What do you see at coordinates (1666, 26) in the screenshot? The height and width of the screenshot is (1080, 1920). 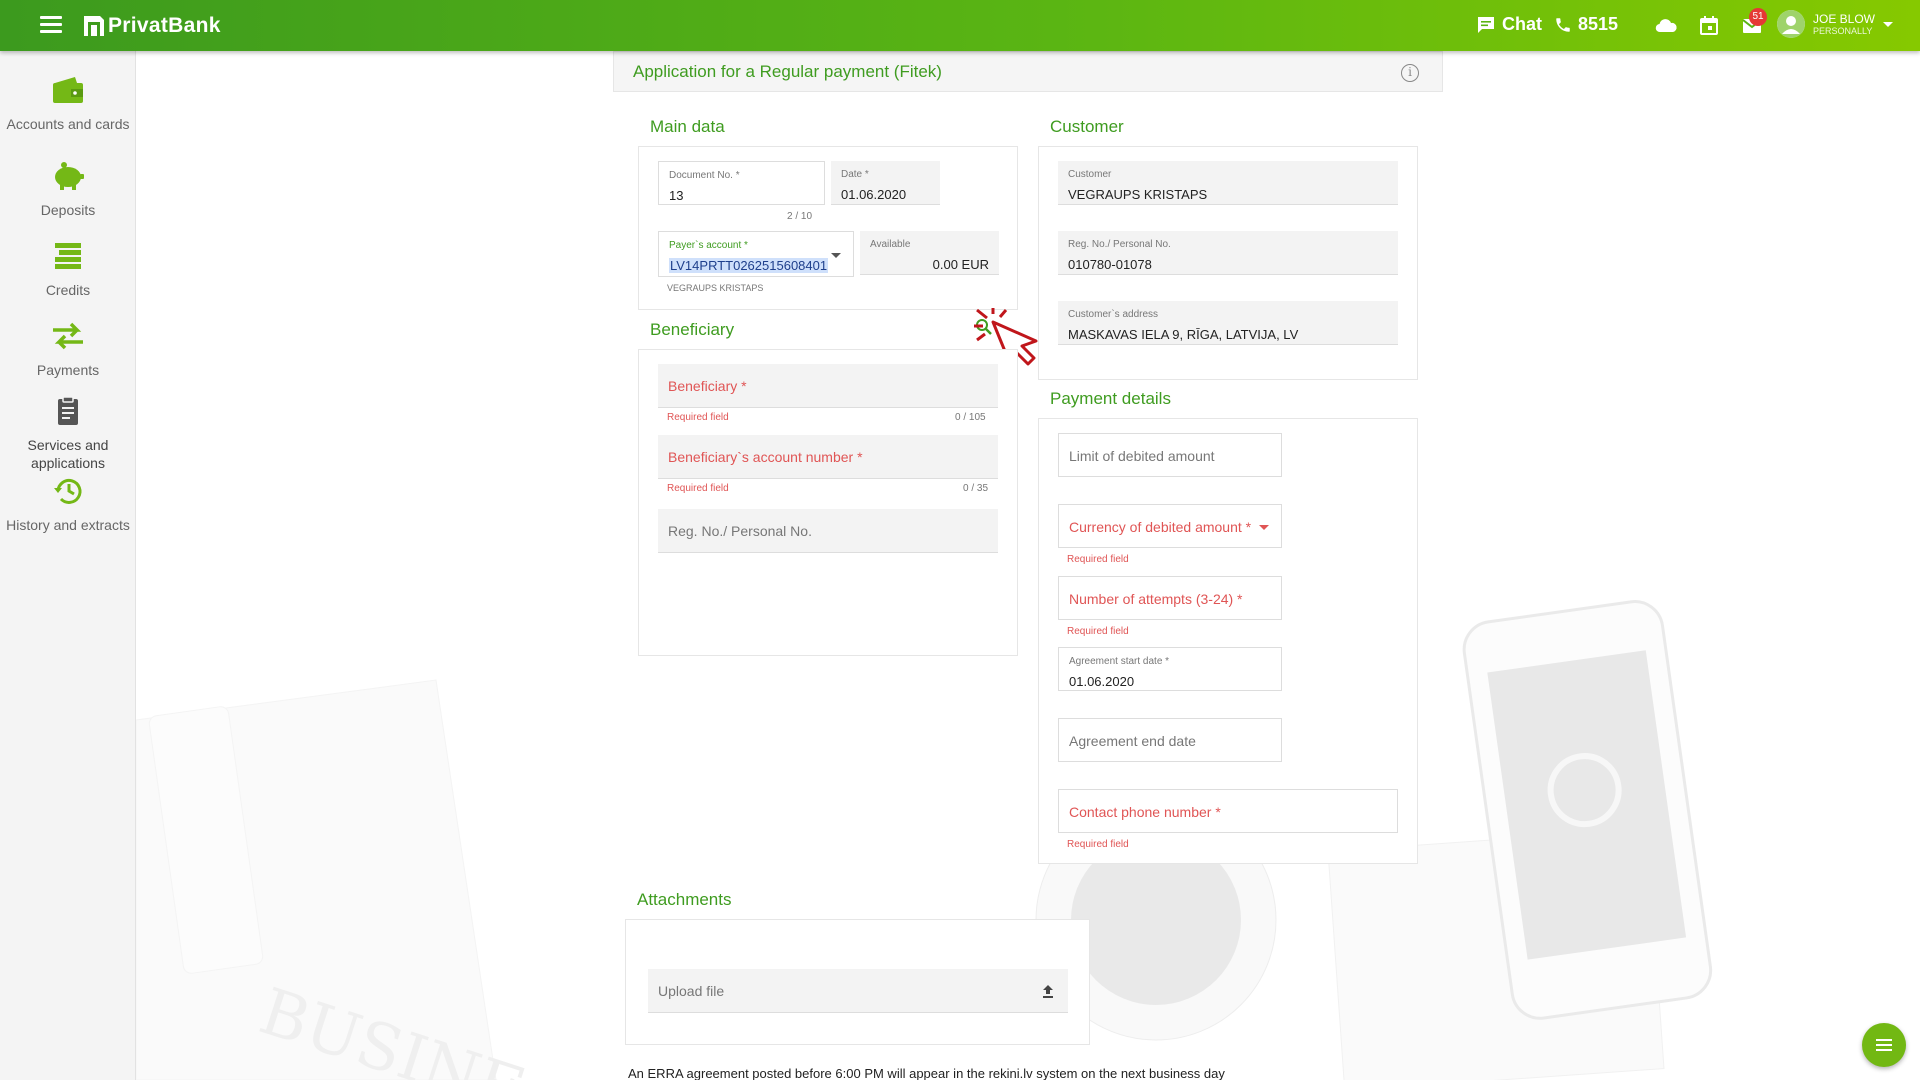 I see `cloud-icon` at bounding box center [1666, 26].